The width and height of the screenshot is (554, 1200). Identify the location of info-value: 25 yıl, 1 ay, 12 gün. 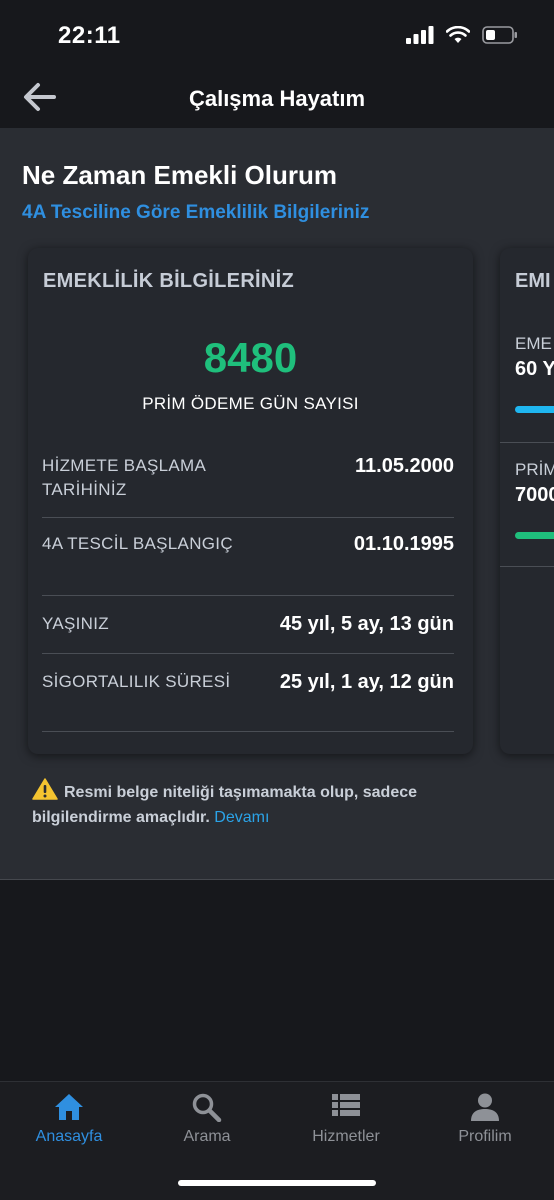
(366, 682).